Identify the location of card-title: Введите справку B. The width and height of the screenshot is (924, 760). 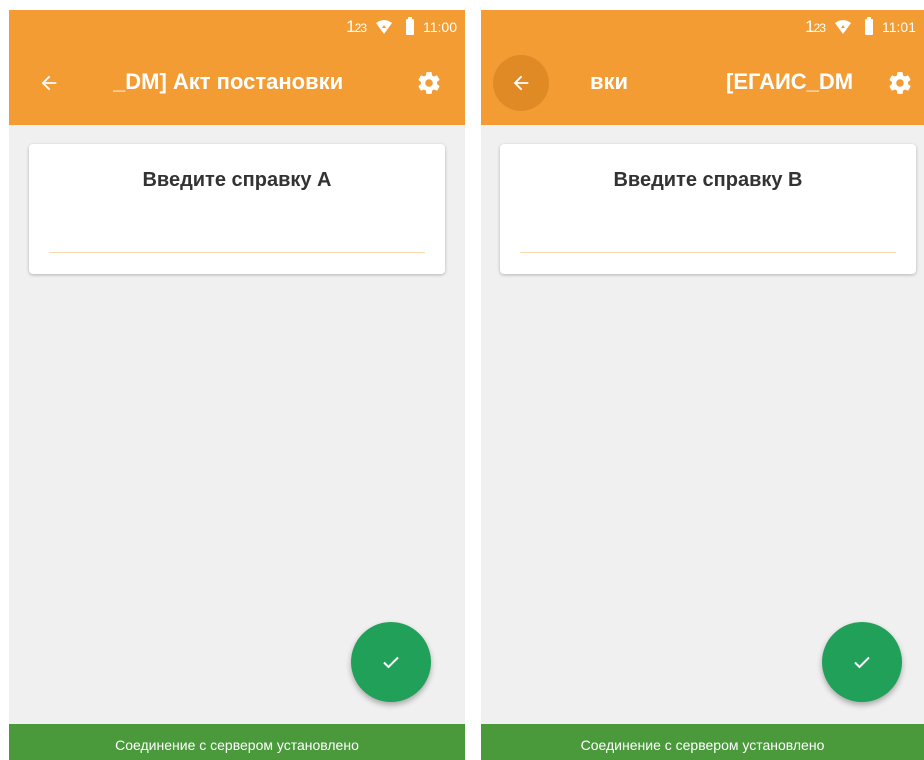
(708, 180).